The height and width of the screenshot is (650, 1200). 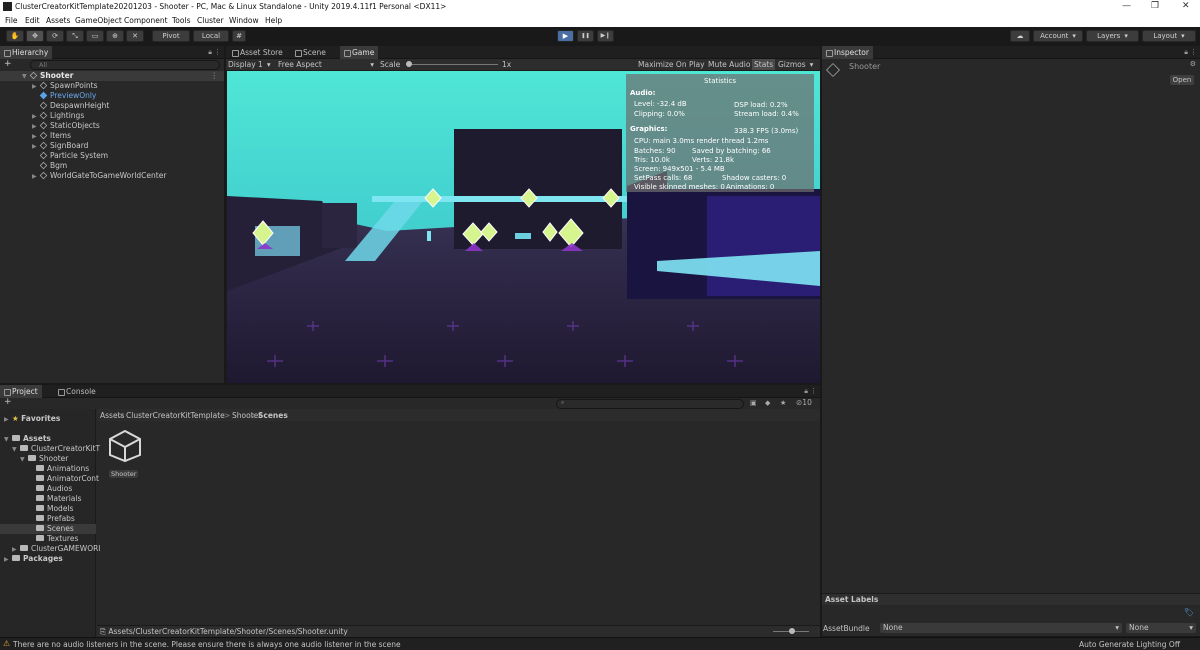 What do you see at coordinates (124, 474) in the screenshot?
I see `scene-asset-label: Shooter` at bounding box center [124, 474].